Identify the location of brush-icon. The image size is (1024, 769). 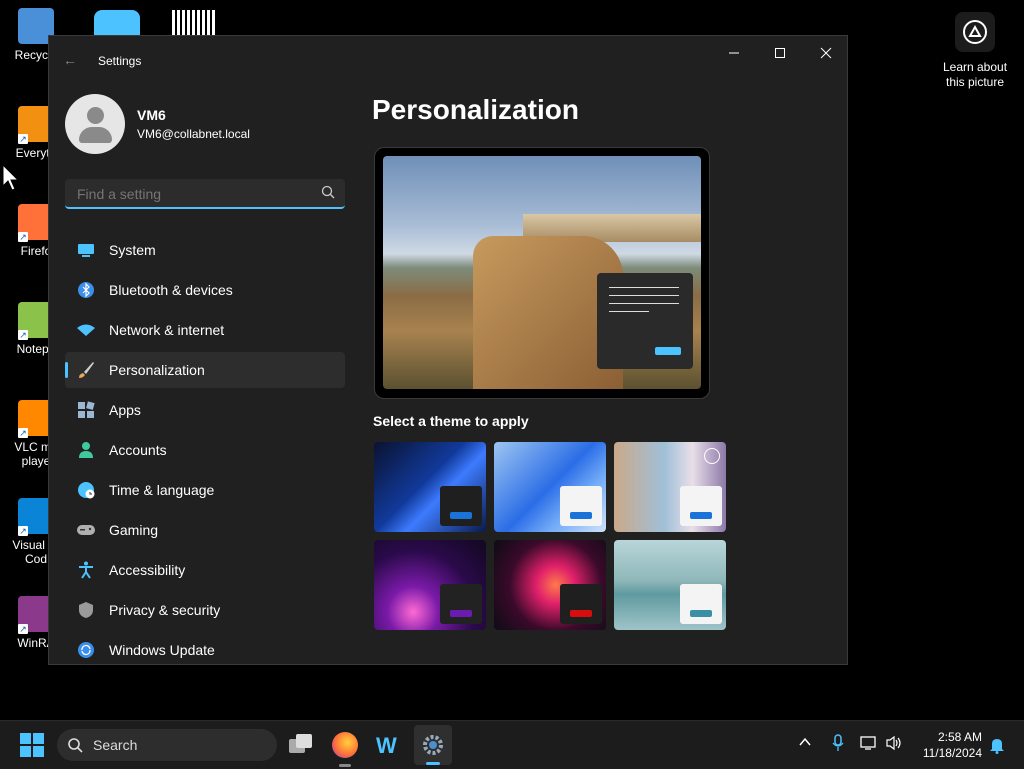
(86, 370).